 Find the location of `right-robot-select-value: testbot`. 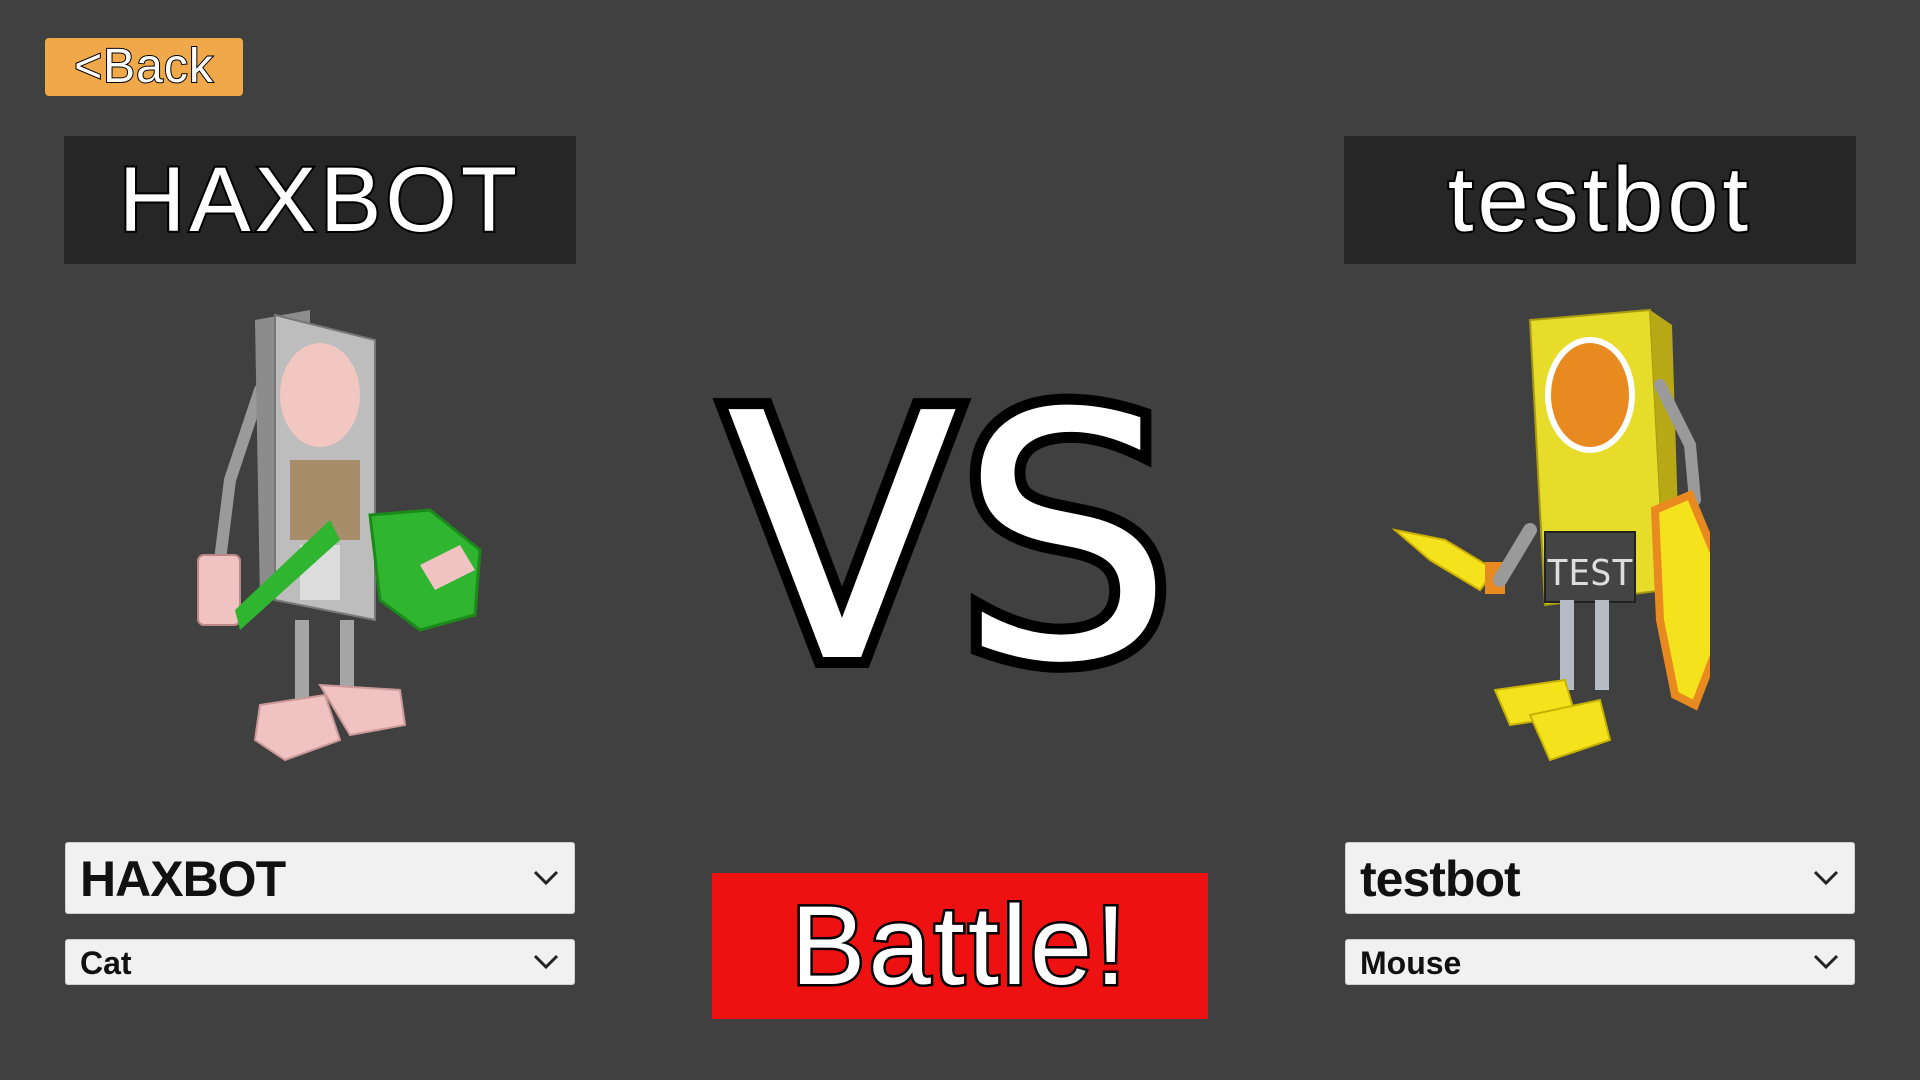

right-robot-select-value: testbot is located at coordinates (1440, 879).